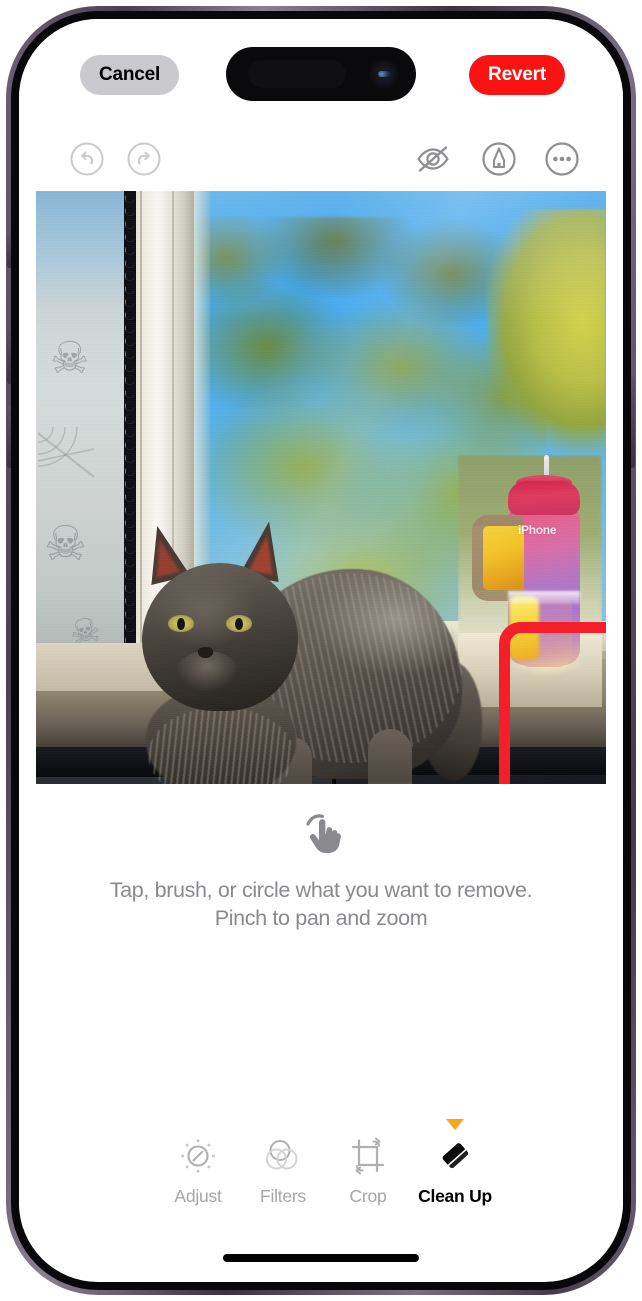 The width and height of the screenshot is (642, 1301). Describe the element at coordinates (455, 1156) in the screenshot. I see `eraser-icon` at that location.